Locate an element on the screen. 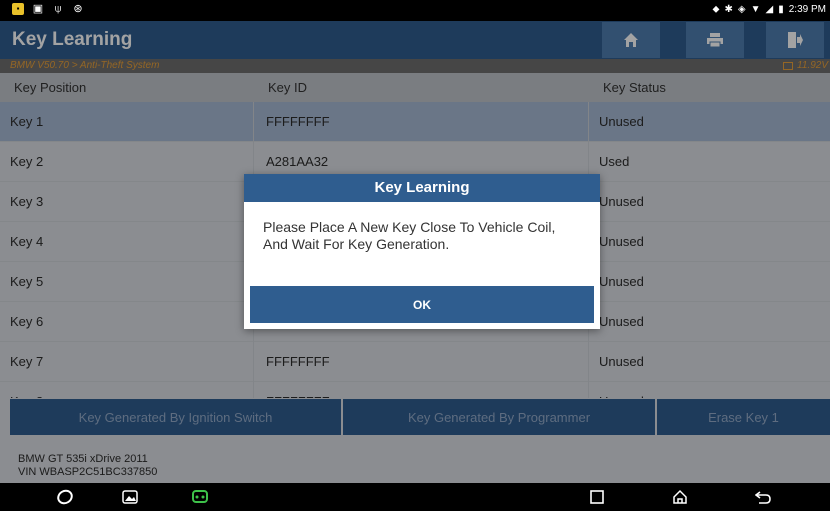 This screenshot has width=830, height=511. recent-apps-icon is located at coordinates (597, 497).